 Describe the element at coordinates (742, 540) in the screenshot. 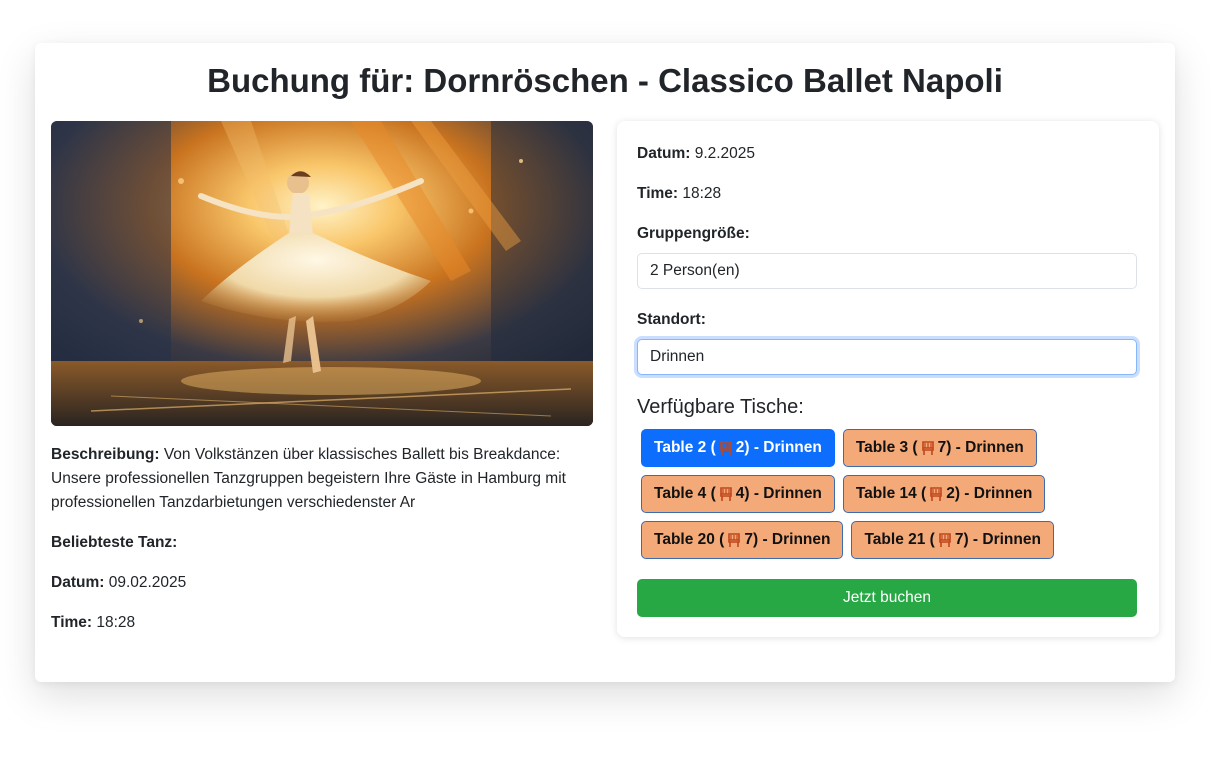

I see `table-button-20: Table 20 ( 7) - Drinnen` at that location.